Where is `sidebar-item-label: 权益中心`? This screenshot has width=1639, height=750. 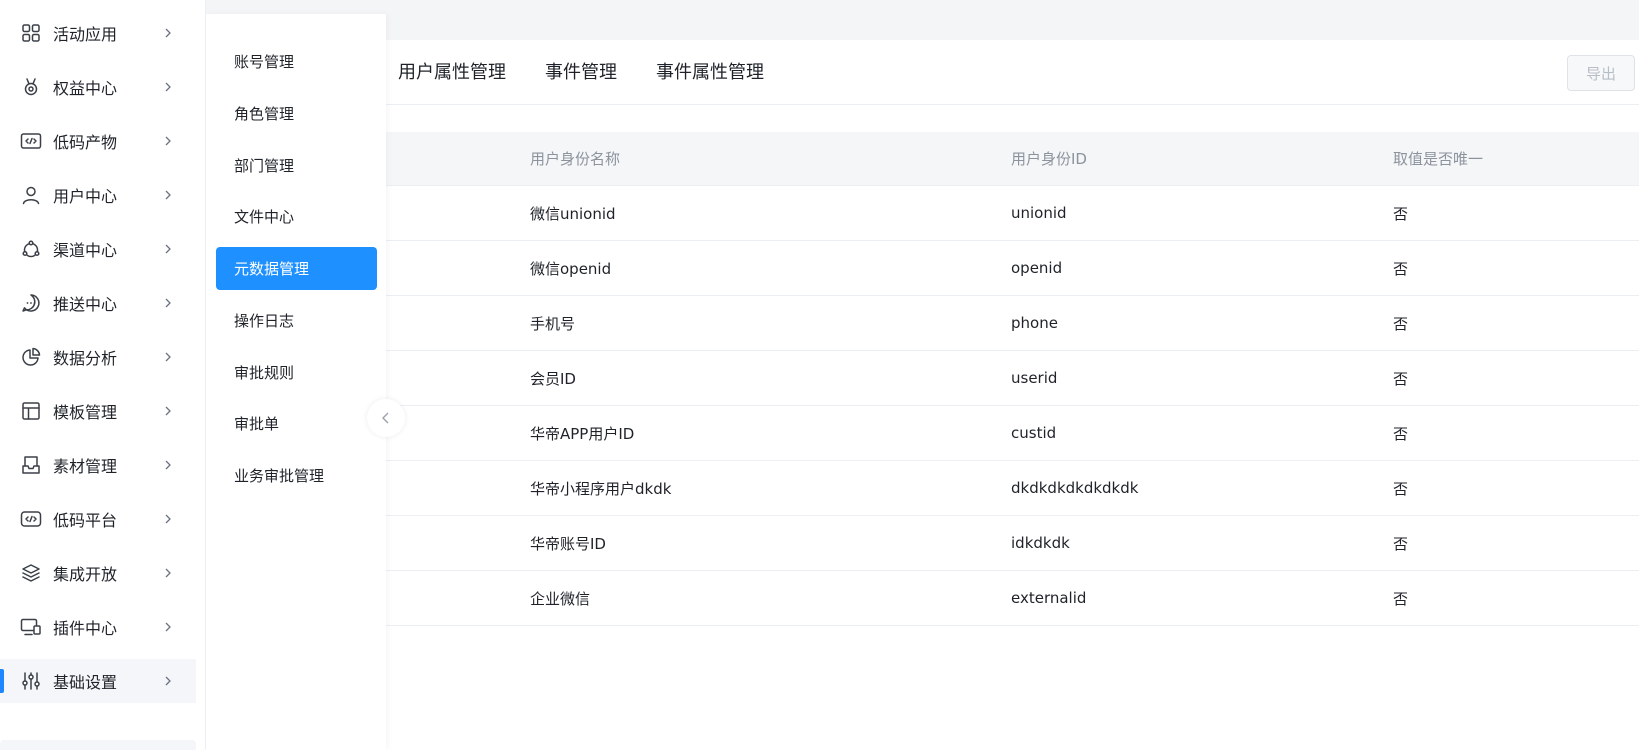
sidebar-item-label: 权益中心 is located at coordinates (85, 88).